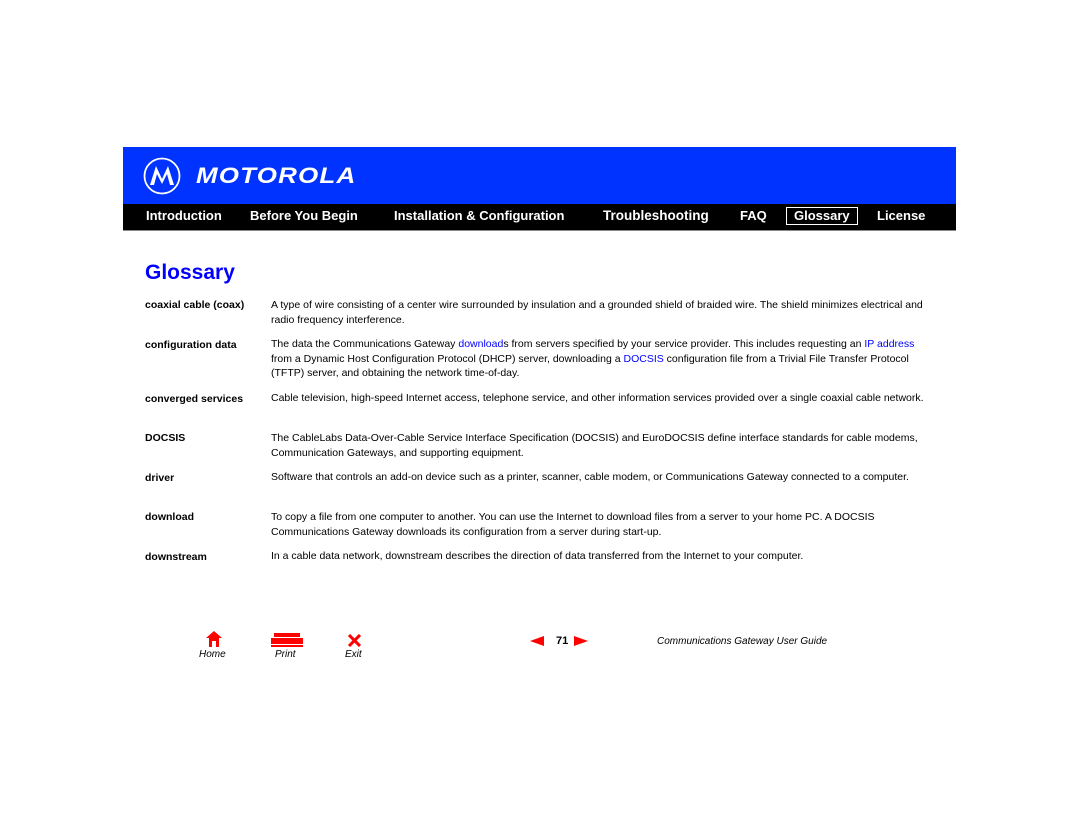 The height and width of the screenshot is (834, 1080). What do you see at coordinates (581, 641) in the screenshot?
I see `next-page-icon` at bounding box center [581, 641].